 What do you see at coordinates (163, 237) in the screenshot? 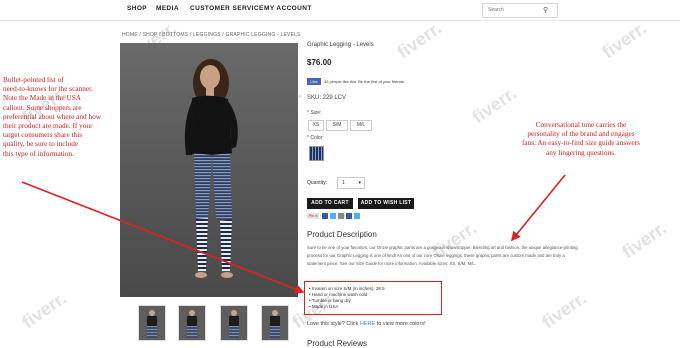
I see `arrow-to-bullets` at bounding box center [163, 237].